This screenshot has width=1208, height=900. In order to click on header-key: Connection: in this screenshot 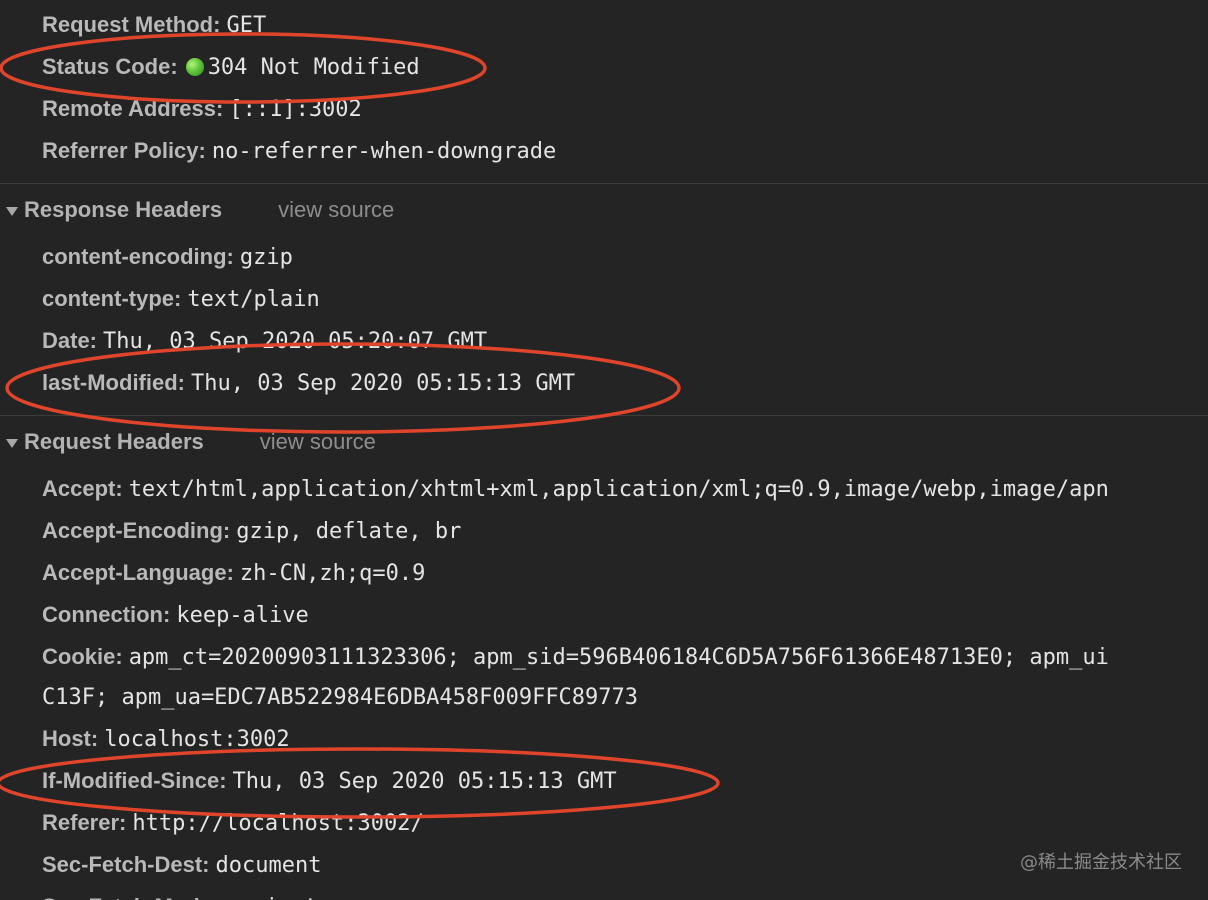, I will do `click(106, 614)`.